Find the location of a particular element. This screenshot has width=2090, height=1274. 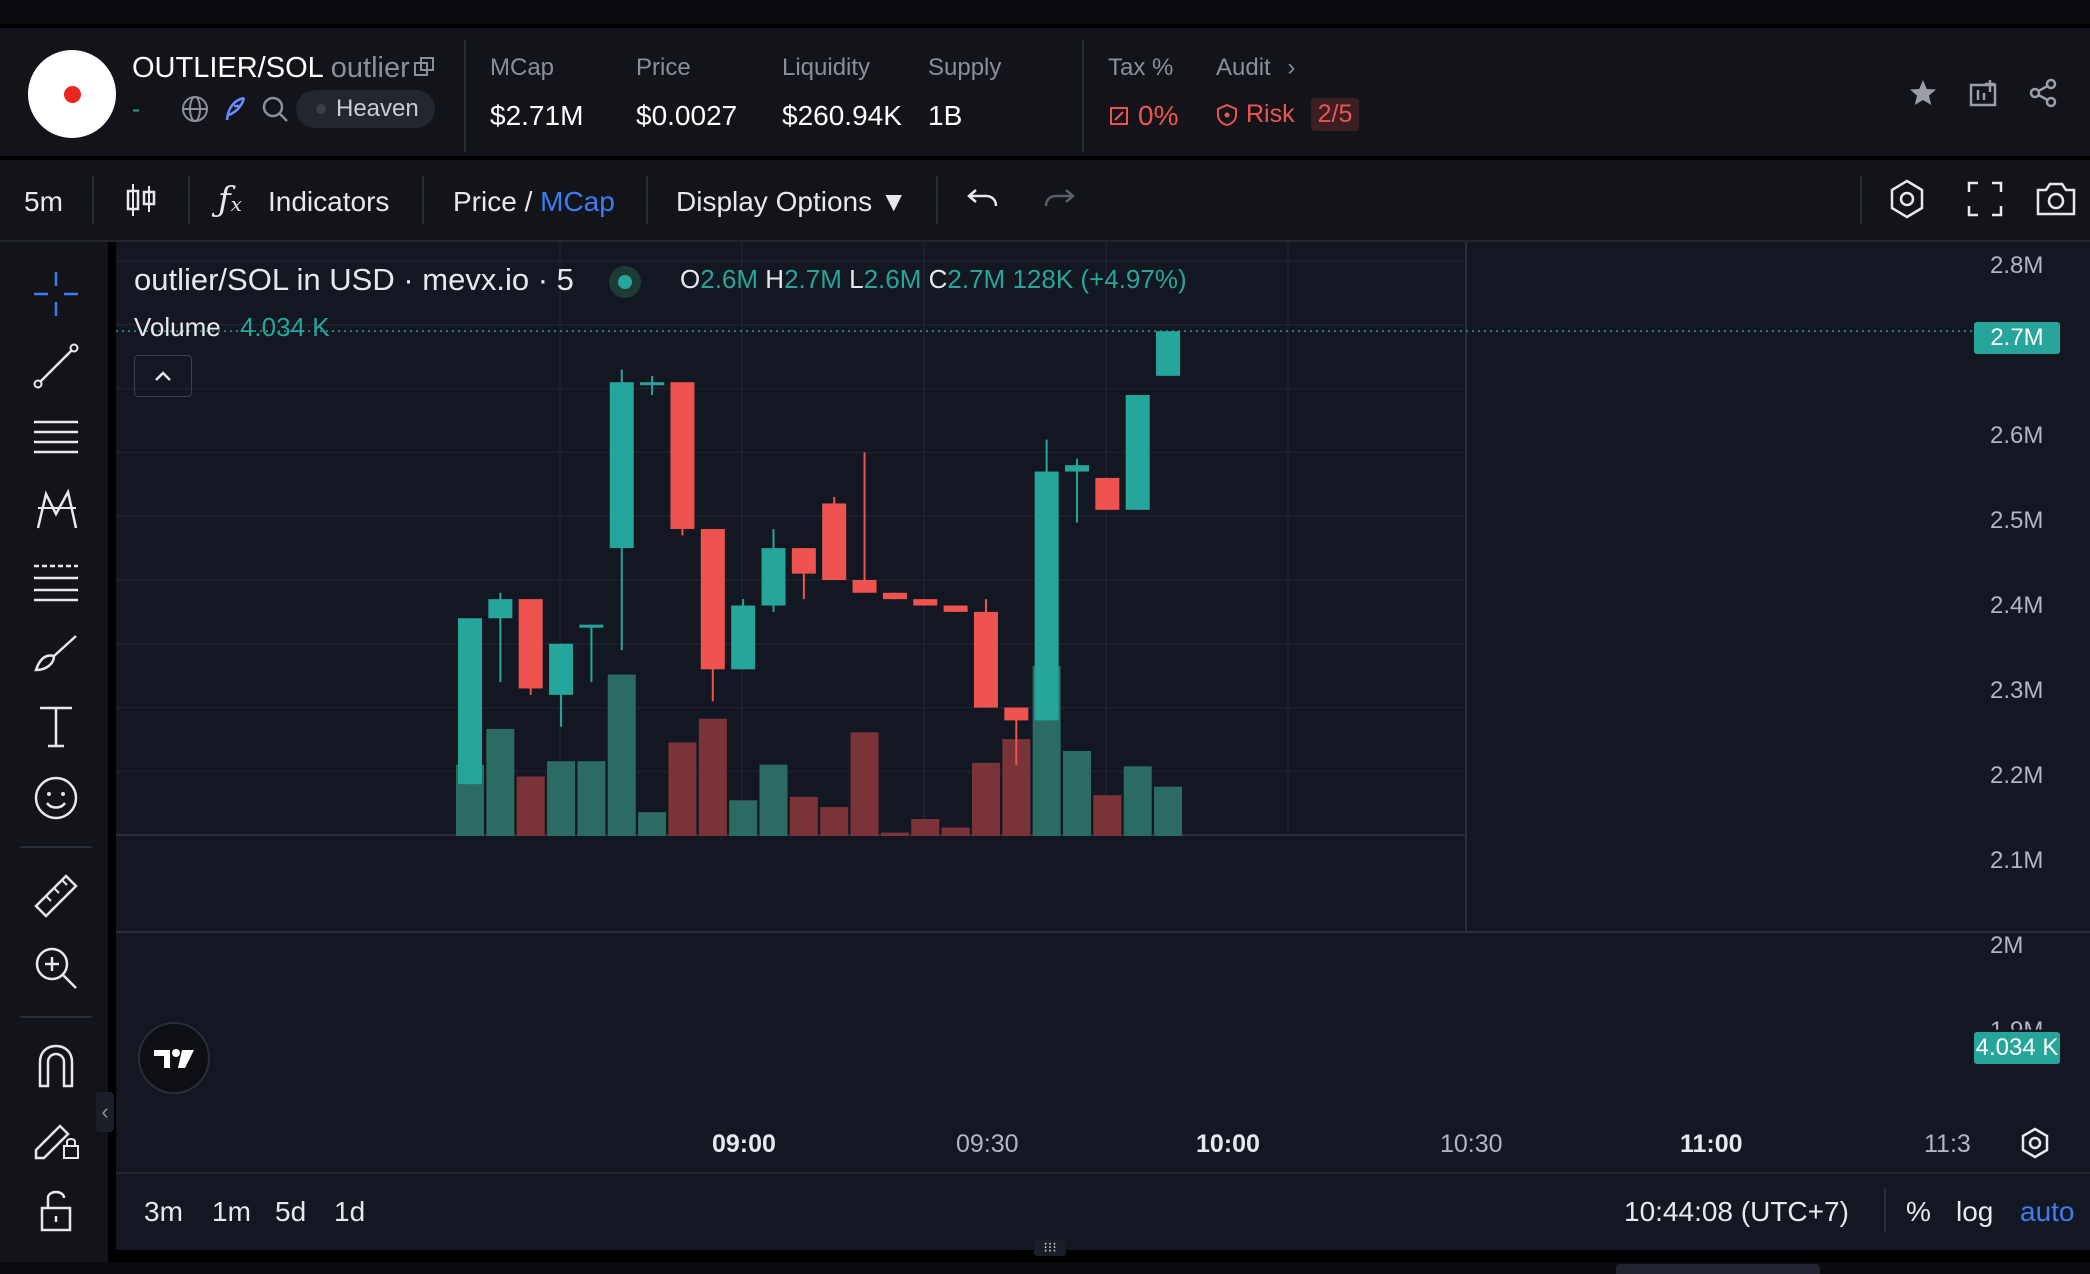

time-axis-label: 11:00 is located at coordinates (1711, 1144).